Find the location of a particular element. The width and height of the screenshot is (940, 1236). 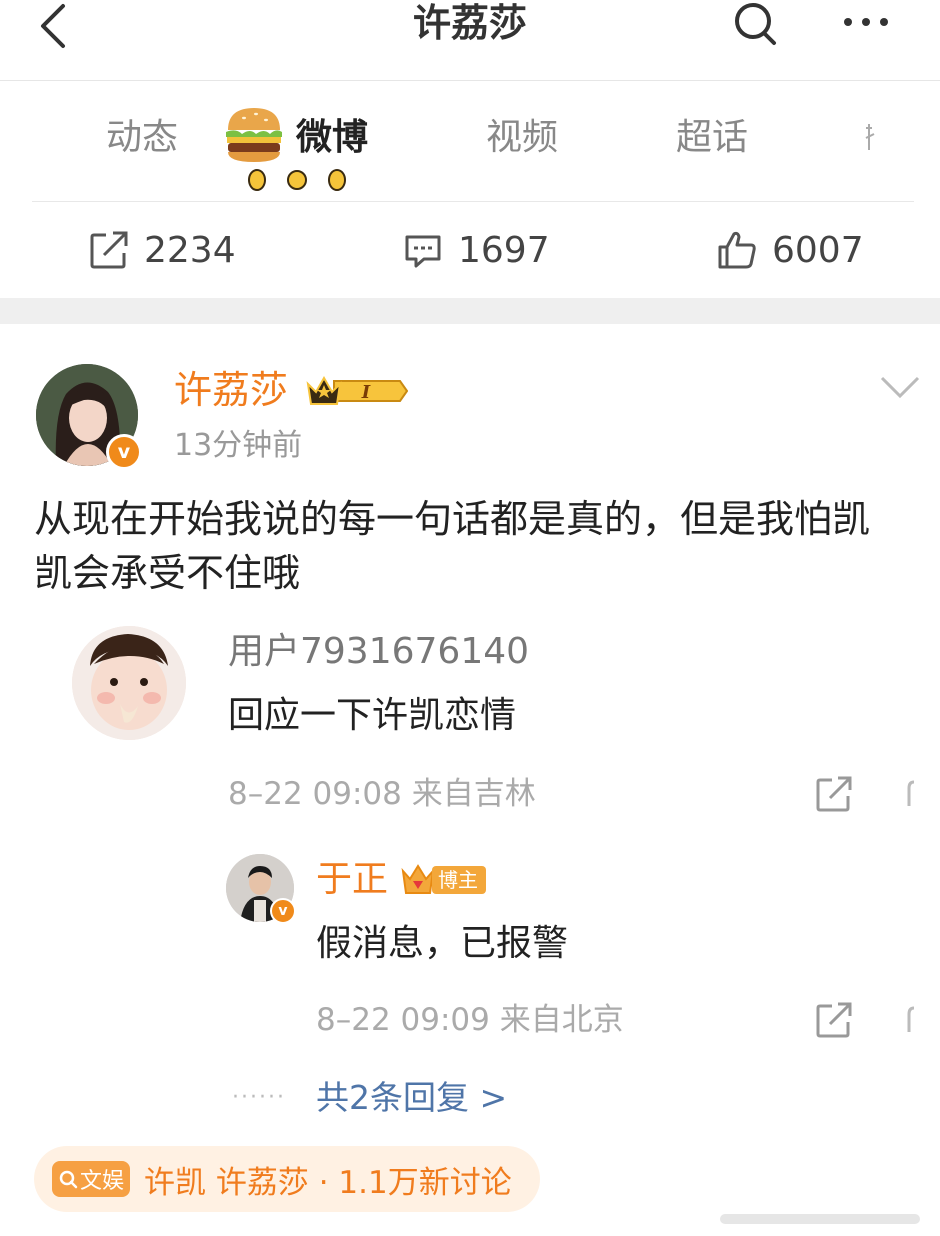

section-gap is located at coordinates (470, 311).